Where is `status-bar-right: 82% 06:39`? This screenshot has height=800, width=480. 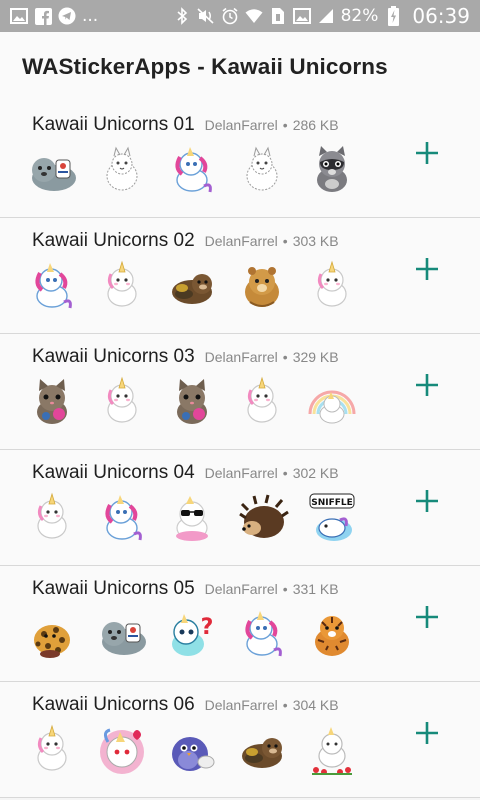 status-bar-right: 82% 06:39 is located at coordinates (321, 16).